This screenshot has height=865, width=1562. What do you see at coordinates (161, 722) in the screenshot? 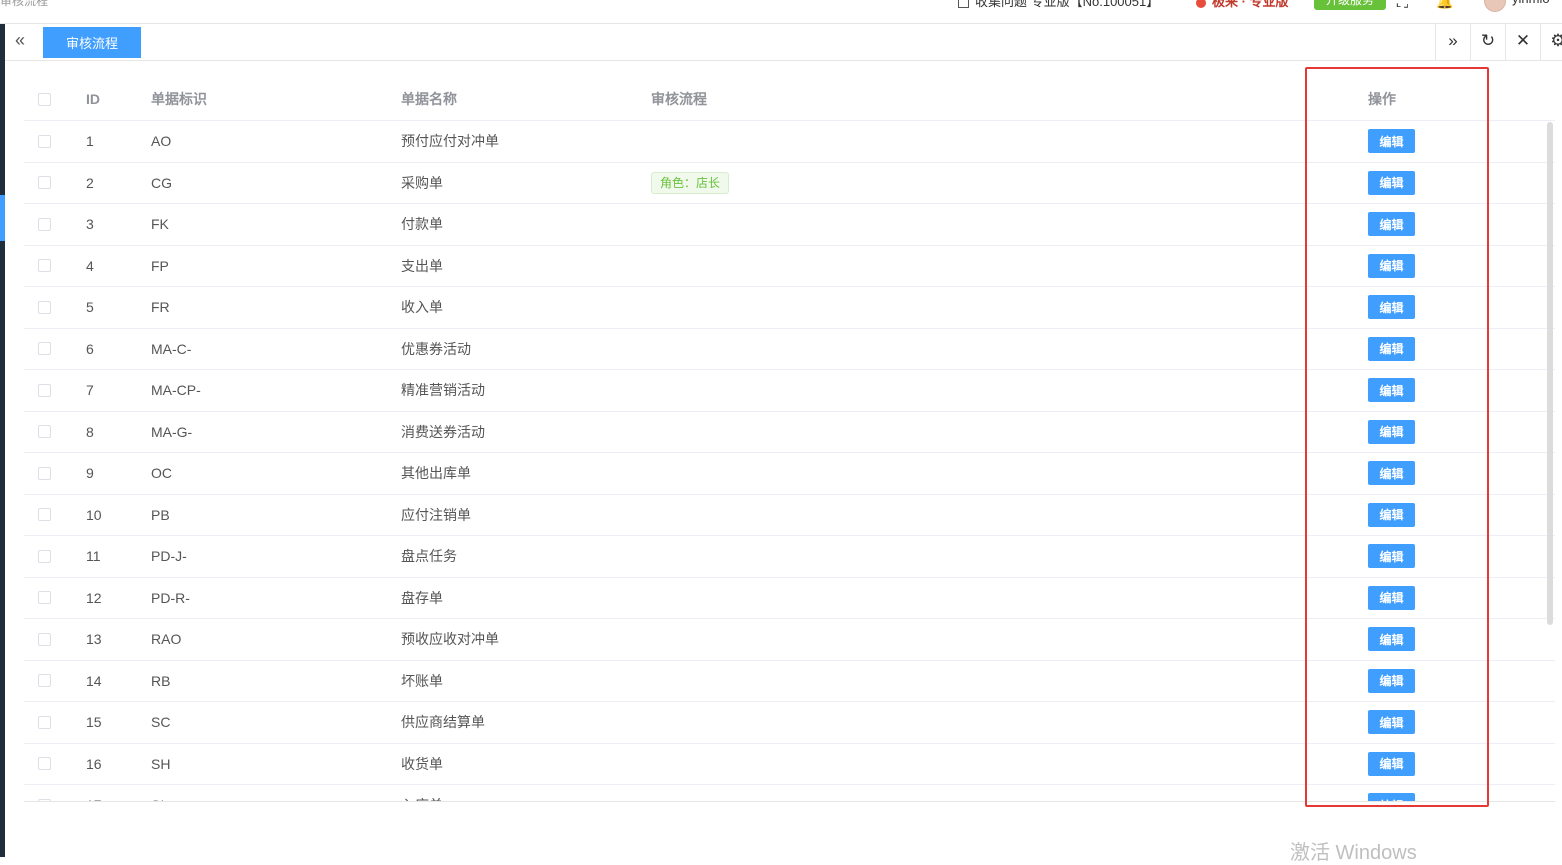
I see `row-code: SC` at bounding box center [161, 722].